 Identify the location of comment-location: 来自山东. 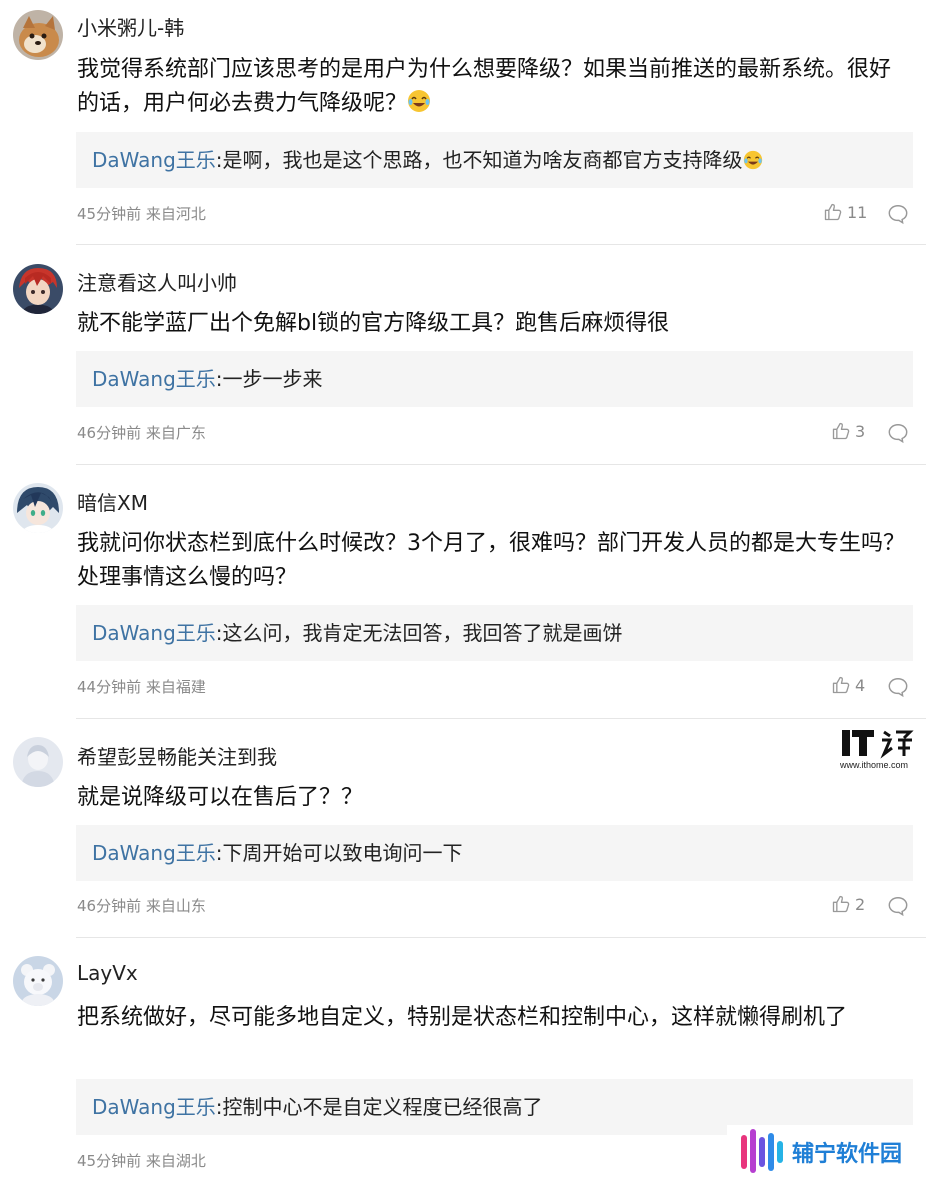
(175, 906).